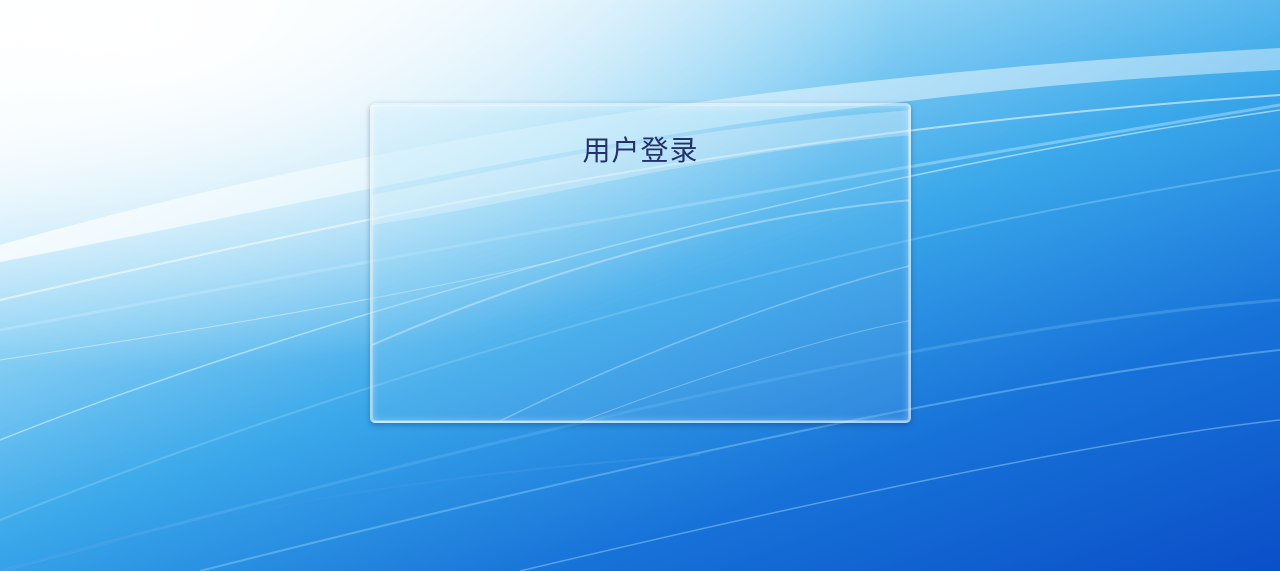 Image resolution: width=1280 pixels, height=571 pixels. I want to click on login-title: 用户登录, so click(640, 150).